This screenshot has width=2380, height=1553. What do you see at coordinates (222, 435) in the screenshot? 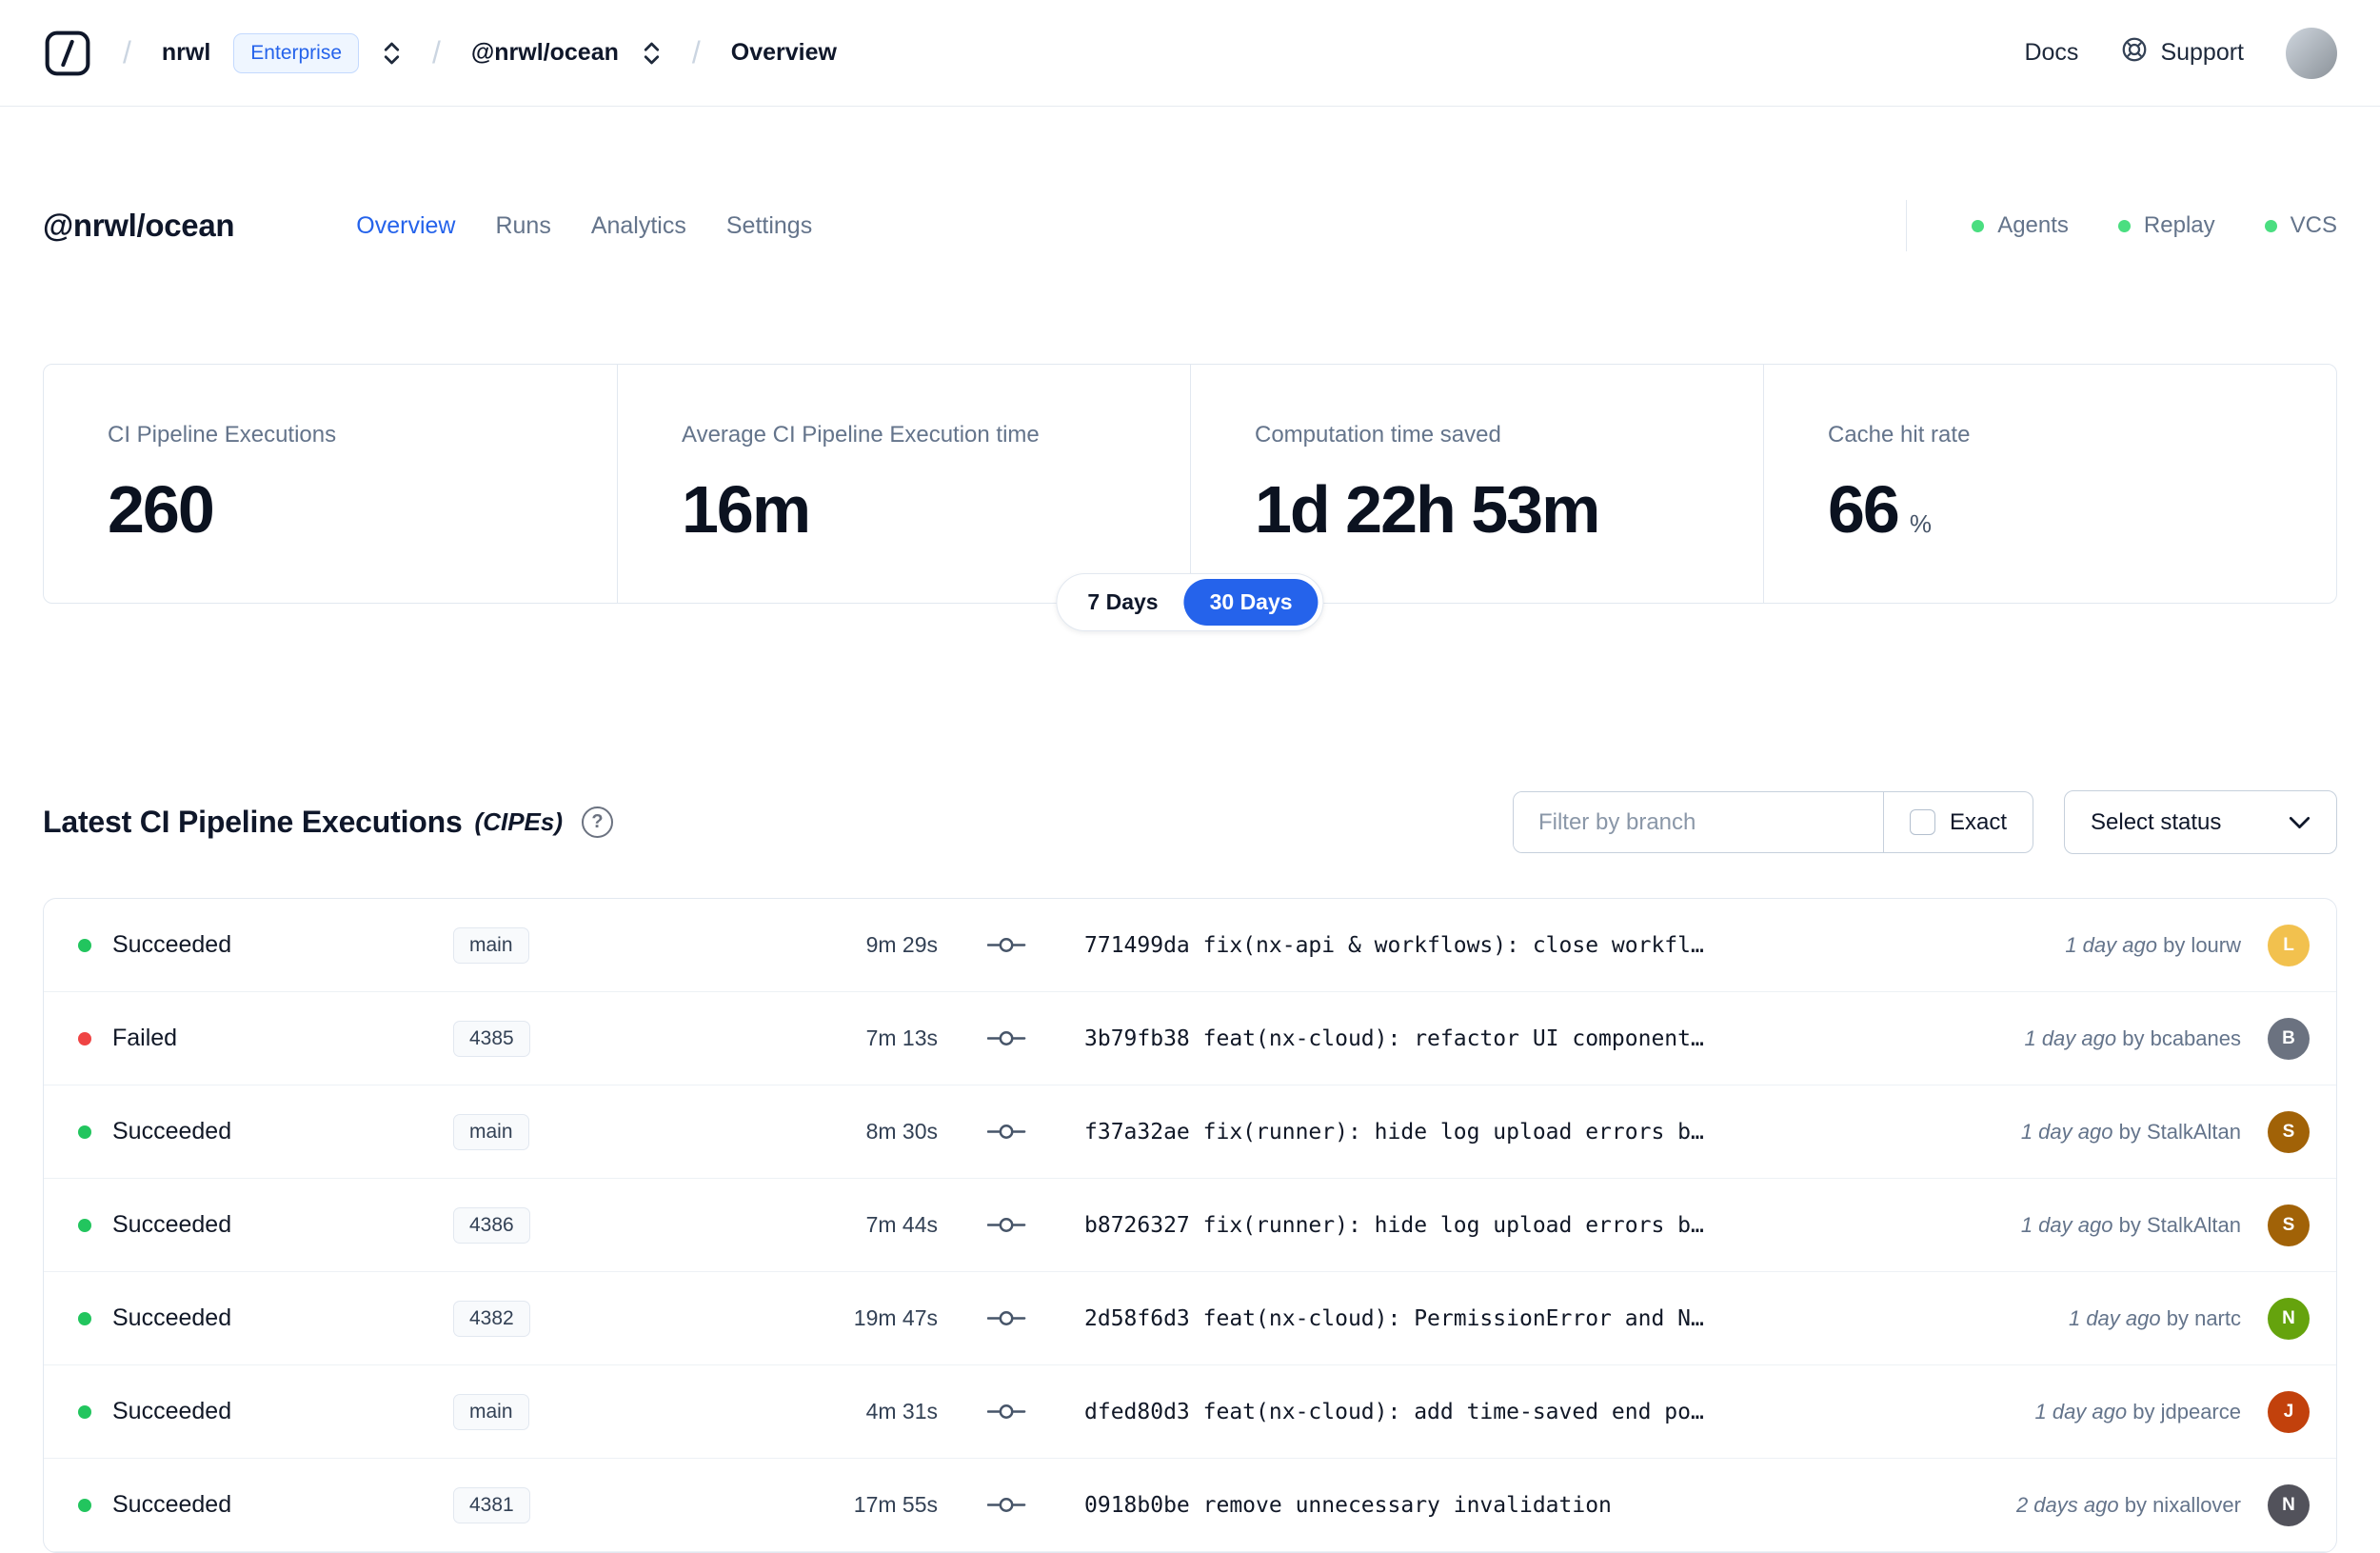
I see `stat-label: CI Pipeline Executions` at bounding box center [222, 435].